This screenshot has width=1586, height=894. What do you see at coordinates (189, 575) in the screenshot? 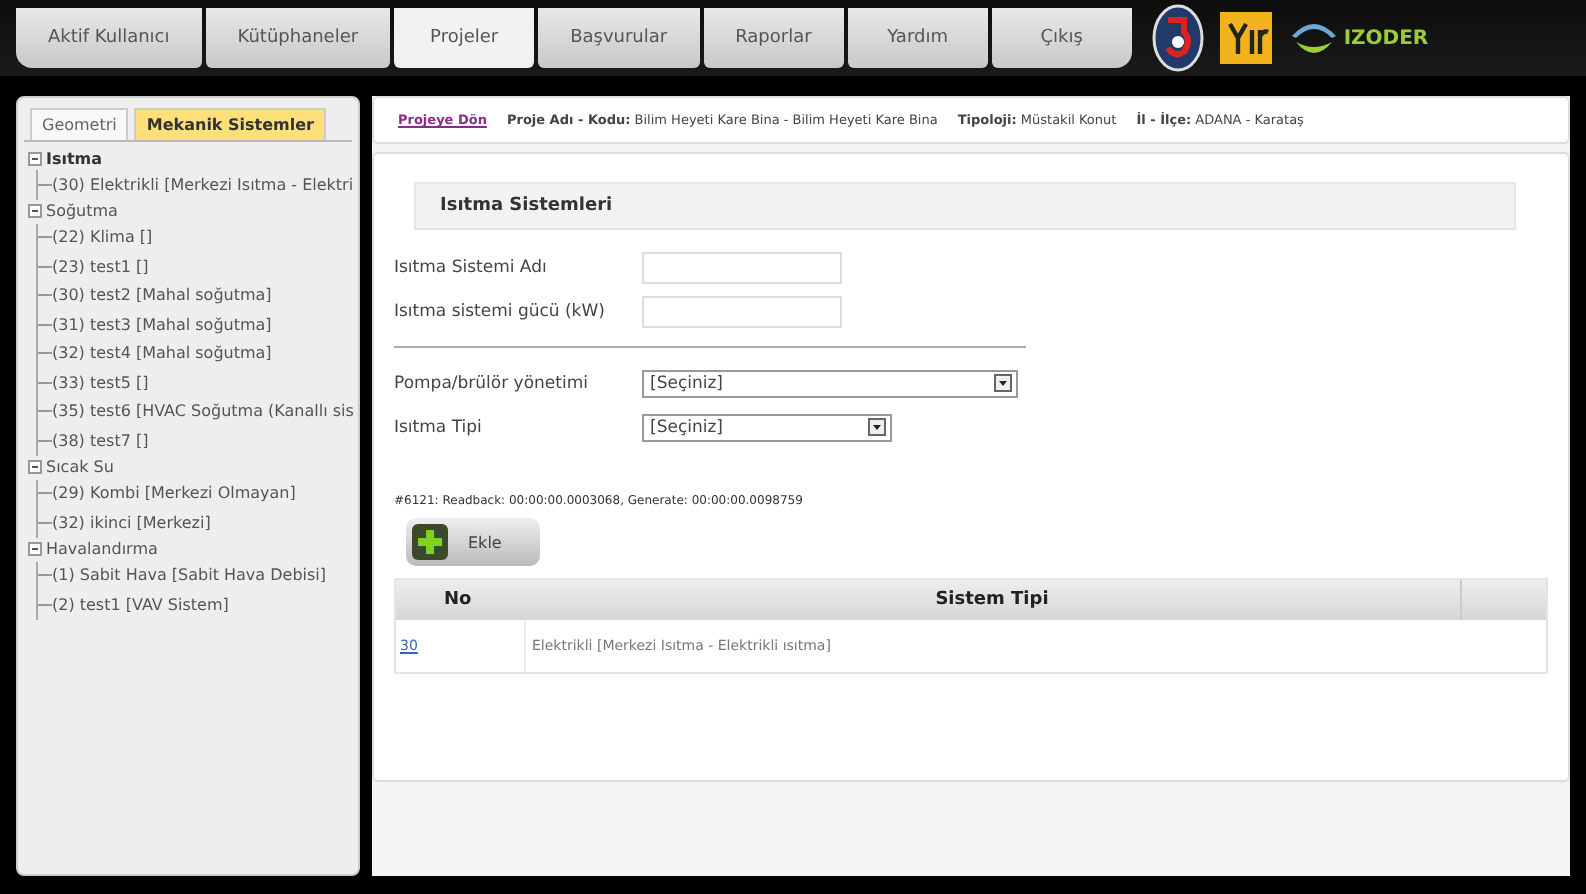
I see `tree-item: (1) Sabit Hava [Sabit Hava Debisi]` at bounding box center [189, 575].